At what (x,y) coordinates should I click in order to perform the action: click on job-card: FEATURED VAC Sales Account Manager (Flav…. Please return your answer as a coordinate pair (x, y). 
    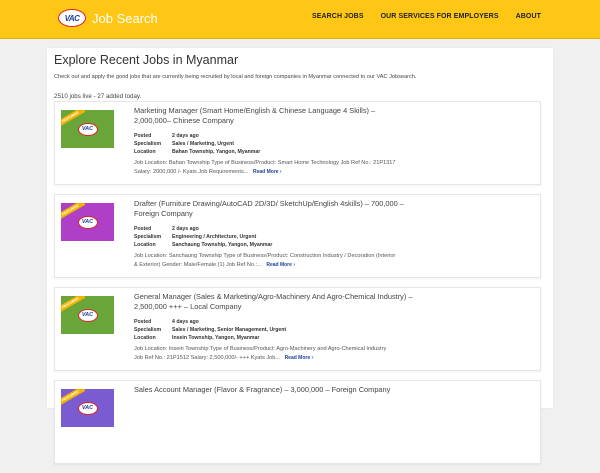
    Looking at the image, I should click on (297, 422).